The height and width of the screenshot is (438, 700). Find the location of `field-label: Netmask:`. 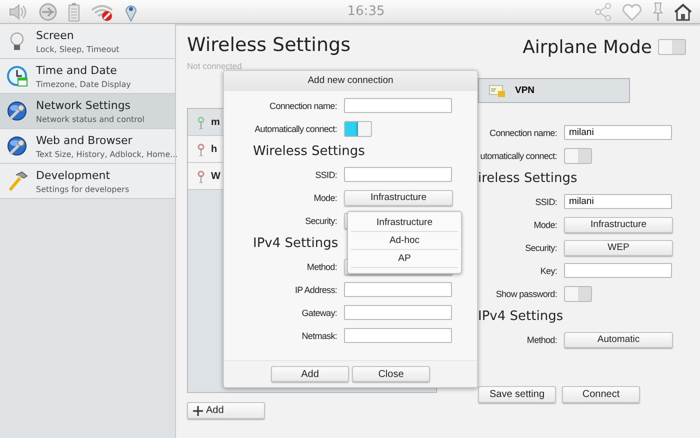

field-label: Netmask: is located at coordinates (318, 335).